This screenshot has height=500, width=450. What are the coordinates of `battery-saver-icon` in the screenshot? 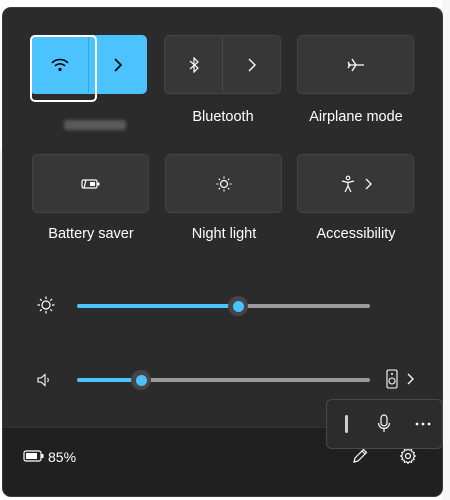 It's located at (90, 184).